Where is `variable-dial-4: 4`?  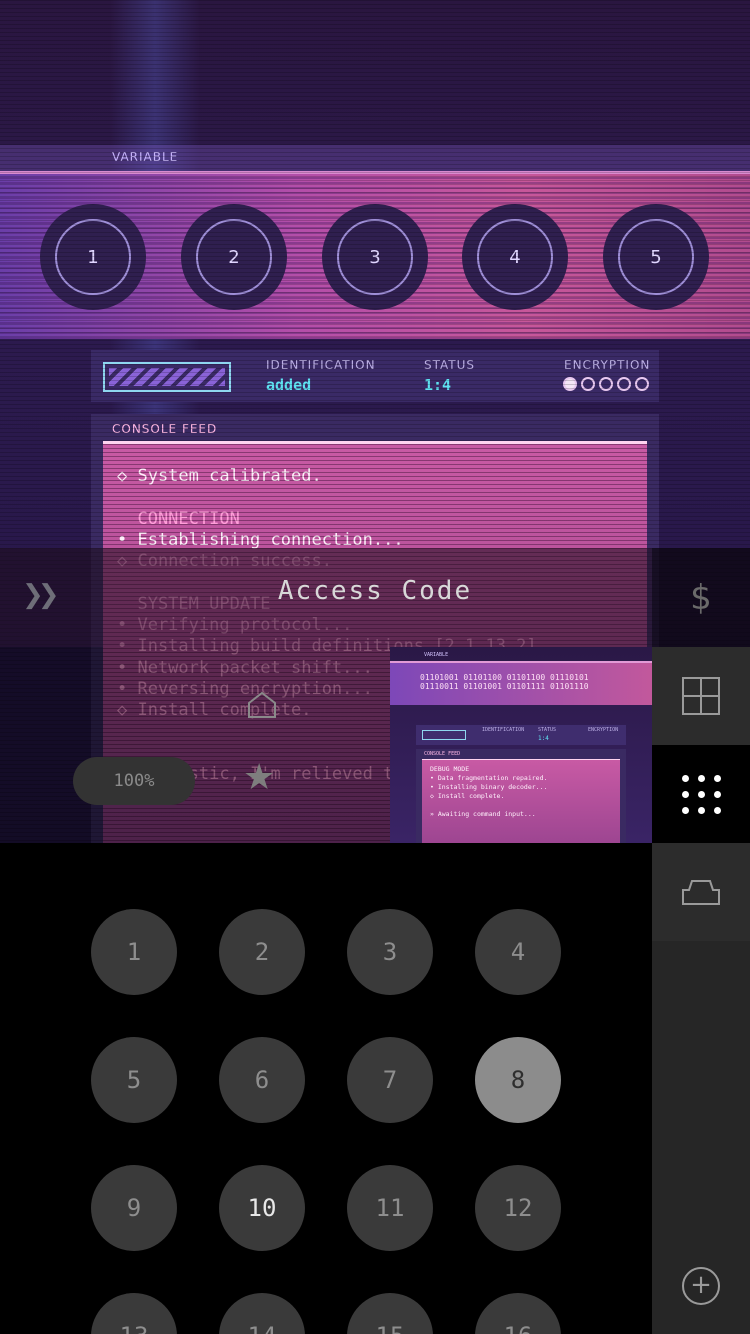 variable-dial-4: 4 is located at coordinates (515, 257).